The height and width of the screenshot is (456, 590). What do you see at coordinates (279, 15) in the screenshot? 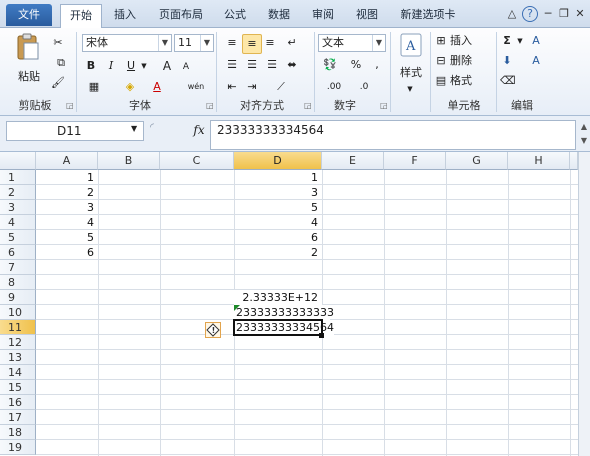
I see `tab-data: 数据` at bounding box center [279, 15].